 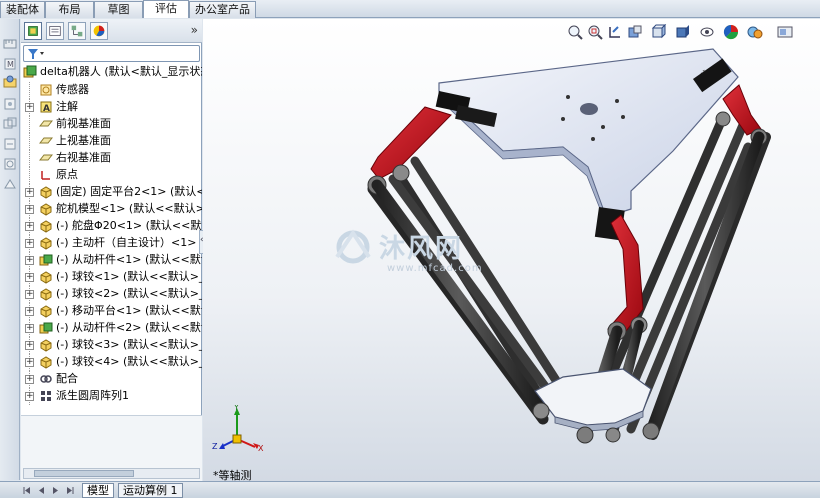 What do you see at coordinates (10, 124) in the screenshot?
I see `interference-icon` at bounding box center [10, 124].